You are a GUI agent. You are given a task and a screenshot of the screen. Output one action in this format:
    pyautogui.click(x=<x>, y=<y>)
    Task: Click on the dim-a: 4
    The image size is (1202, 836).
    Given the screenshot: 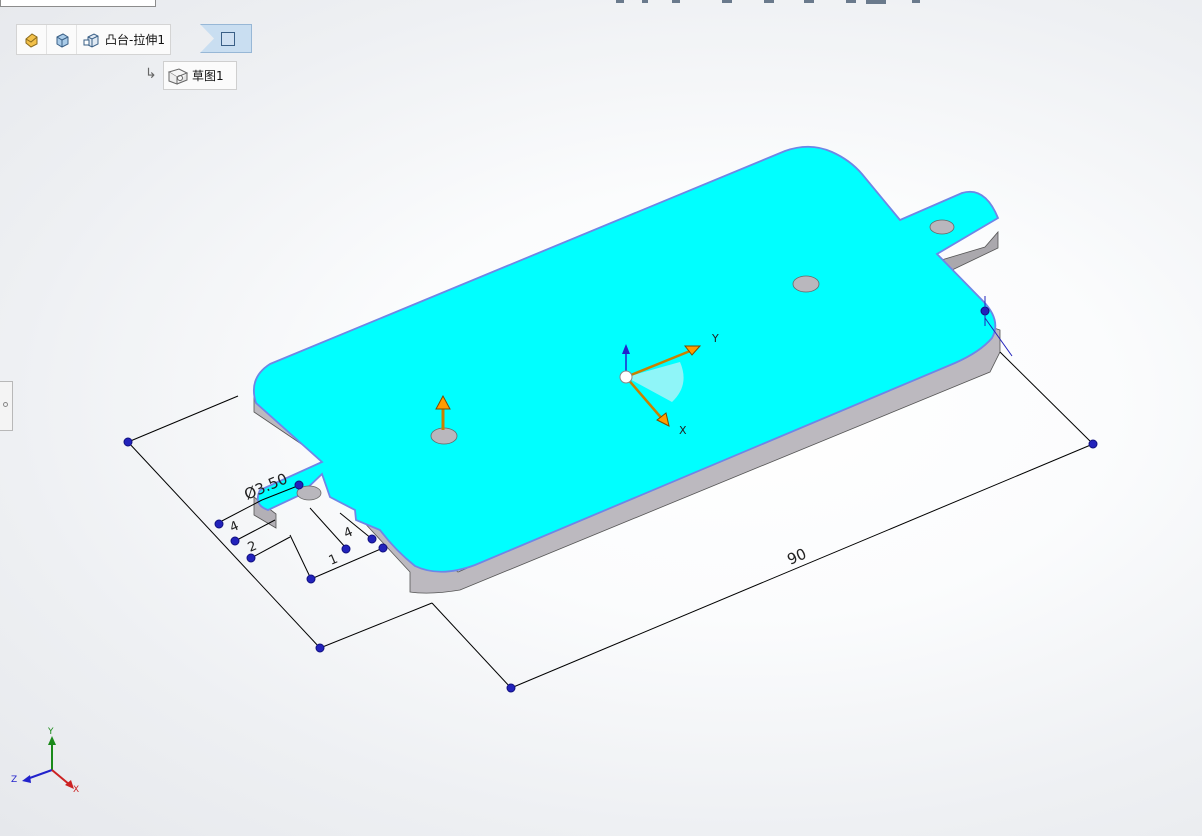 What is the action you would take?
    pyautogui.click(x=234, y=527)
    